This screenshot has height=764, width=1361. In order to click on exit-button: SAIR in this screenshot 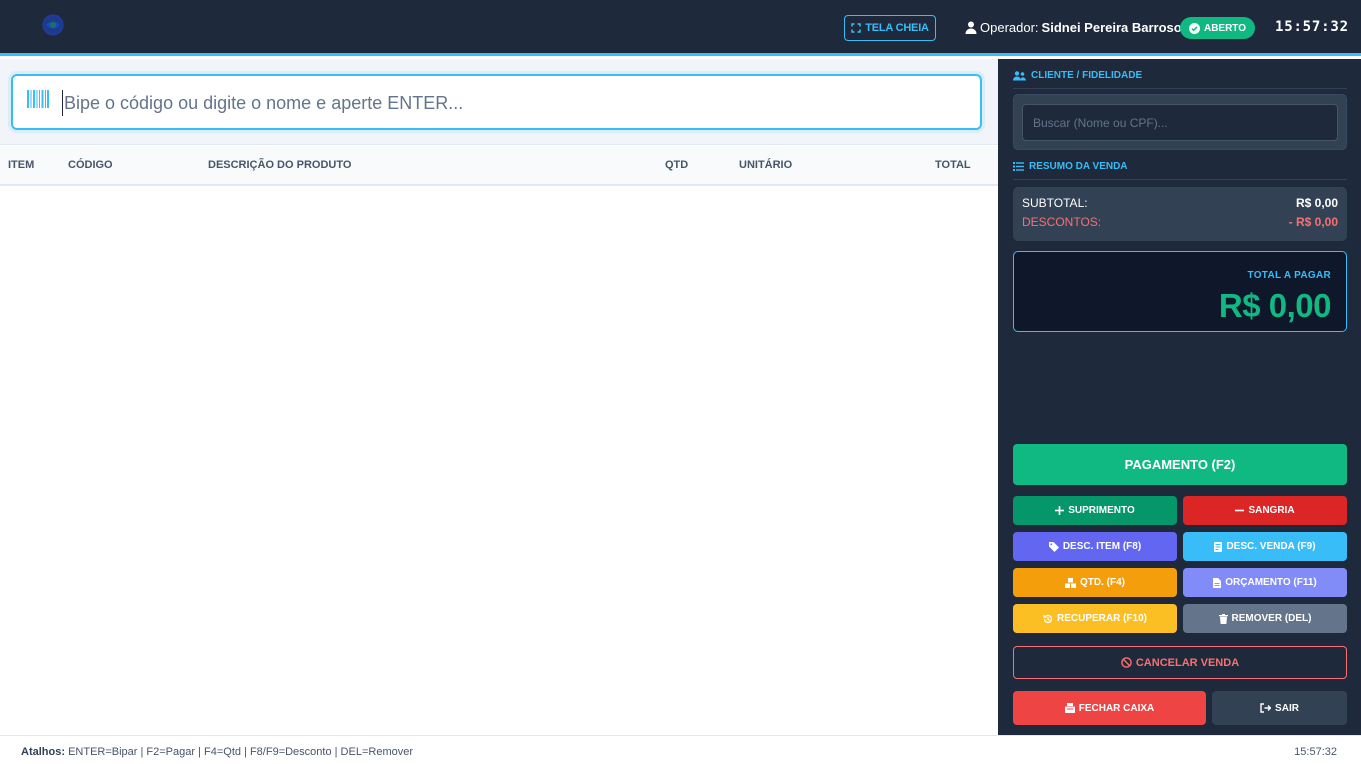, I will do `click(1279, 708)`.